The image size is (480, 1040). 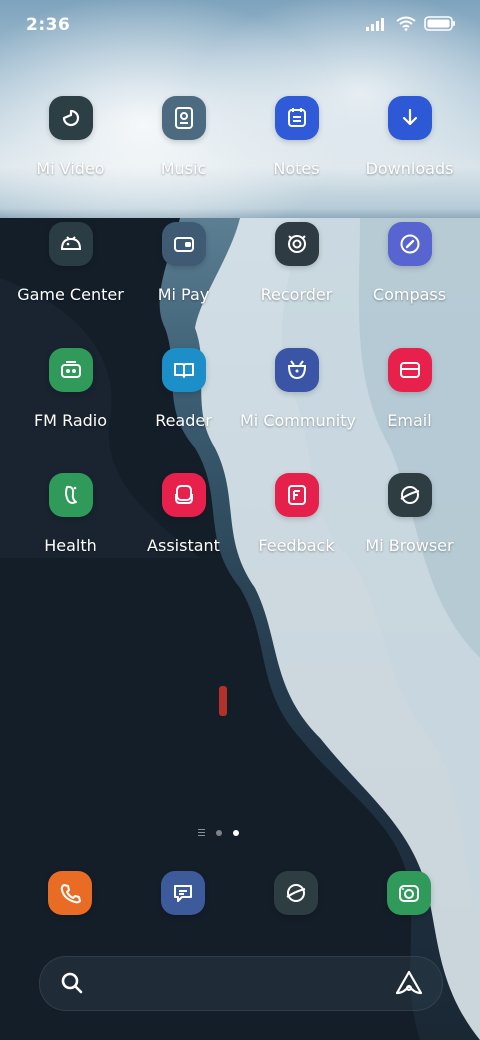 What do you see at coordinates (296, 294) in the screenshot?
I see `app-label: Recorder` at bounding box center [296, 294].